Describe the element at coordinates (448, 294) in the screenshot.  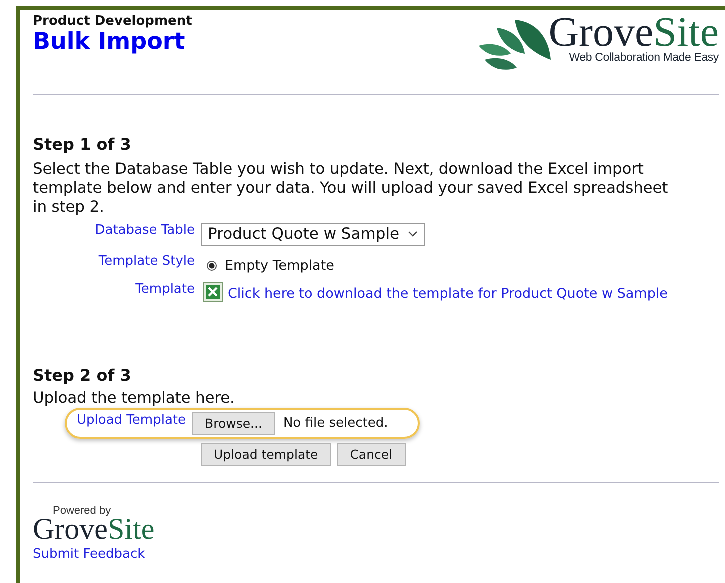
I see `download-template-link: Click here to download the template for Product Quote w Sample` at that location.